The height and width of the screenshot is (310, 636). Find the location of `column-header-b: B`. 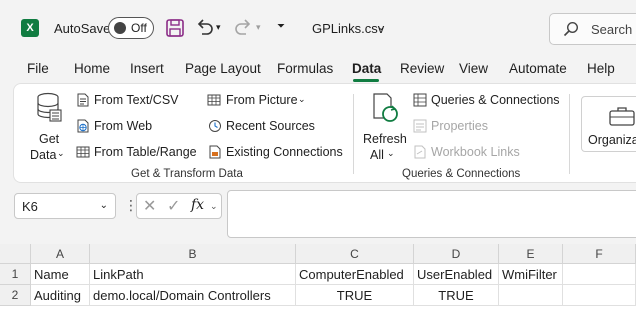

column-header-b: B is located at coordinates (193, 254).